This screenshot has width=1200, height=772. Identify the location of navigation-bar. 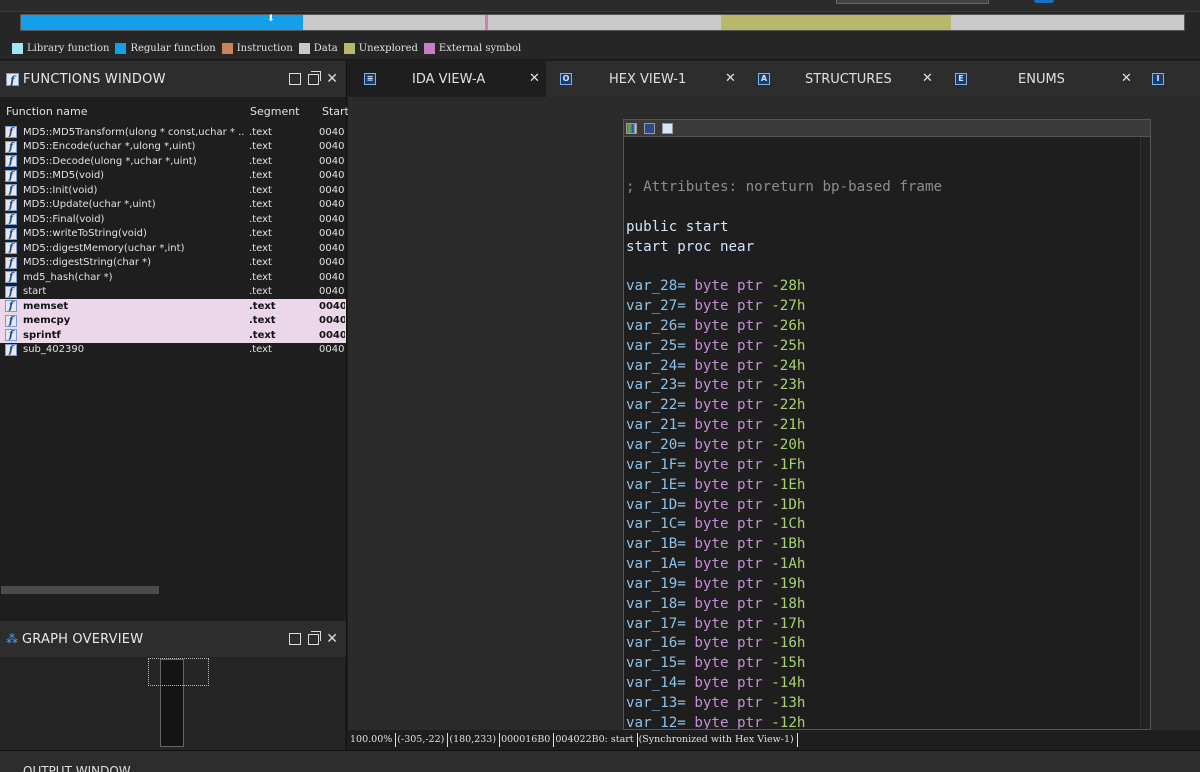
(602, 22).